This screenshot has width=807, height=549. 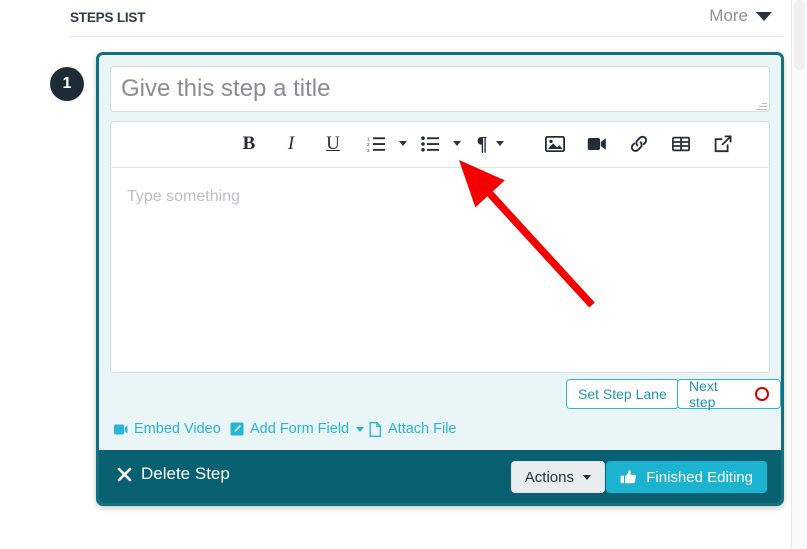 What do you see at coordinates (426, 36) in the screenshot?
I see `header-divider` at bounding box center [426, 36].